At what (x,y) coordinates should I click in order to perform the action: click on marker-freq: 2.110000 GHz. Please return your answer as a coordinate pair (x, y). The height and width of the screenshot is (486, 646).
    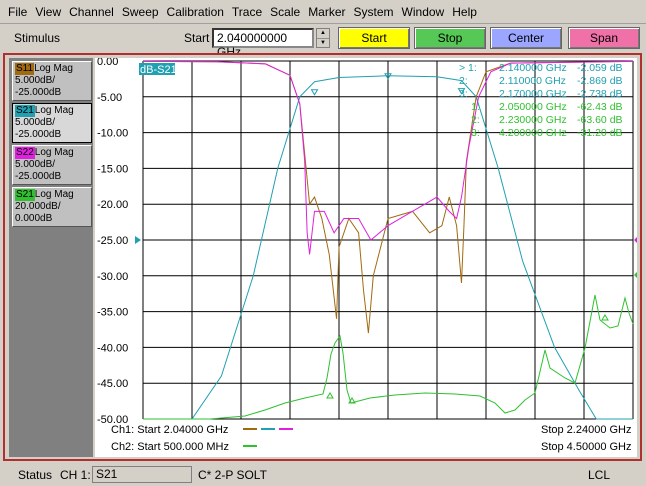
    Looking at the image, I should click on (532, 81).